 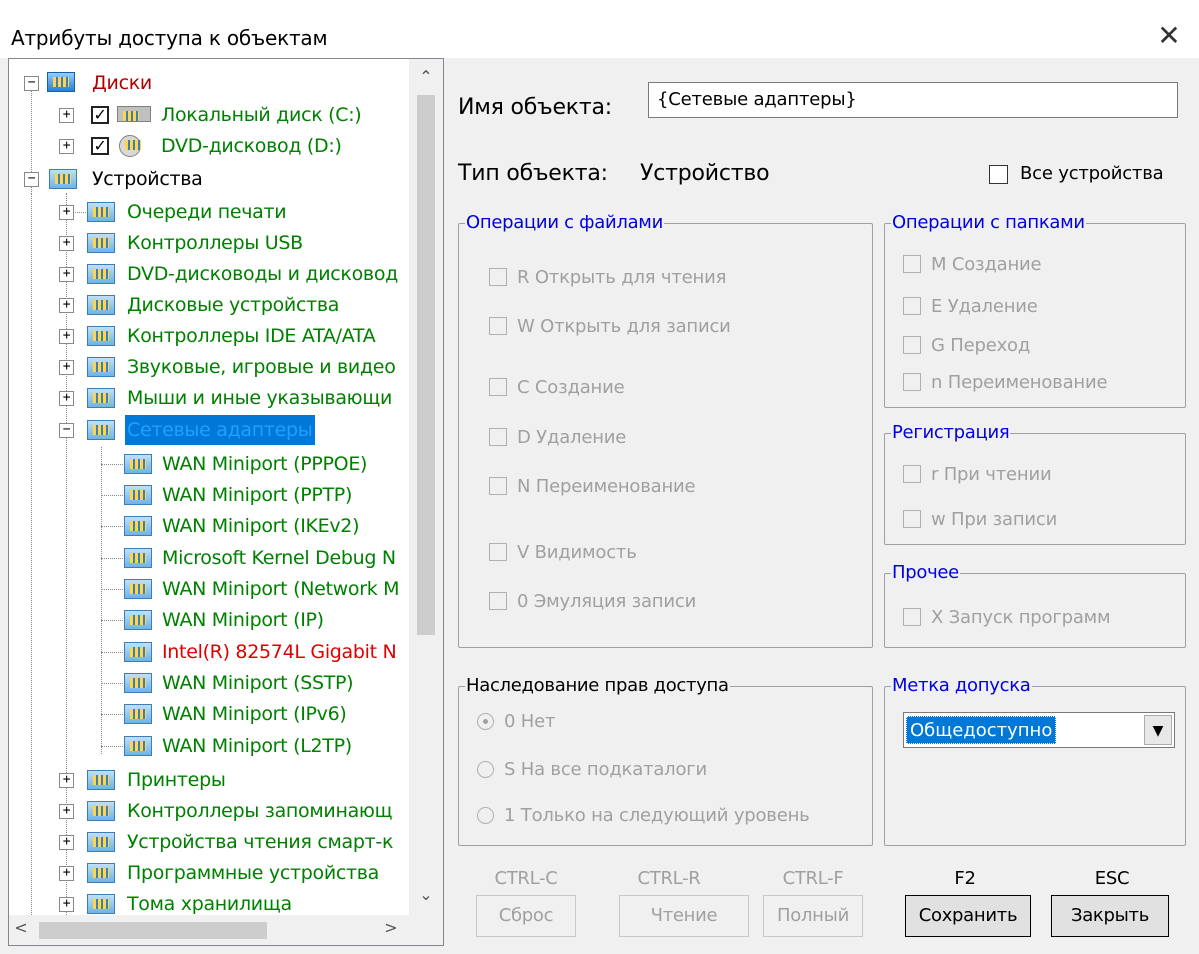 I want to click on tree-node-adapter: WAN Miniport (Network M, so click(x=209, y=589).